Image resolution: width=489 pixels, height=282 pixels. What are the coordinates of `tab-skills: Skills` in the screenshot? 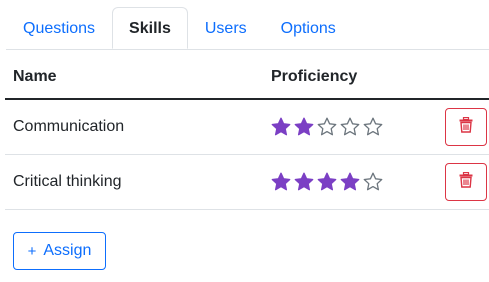 It's located at (150, 28).